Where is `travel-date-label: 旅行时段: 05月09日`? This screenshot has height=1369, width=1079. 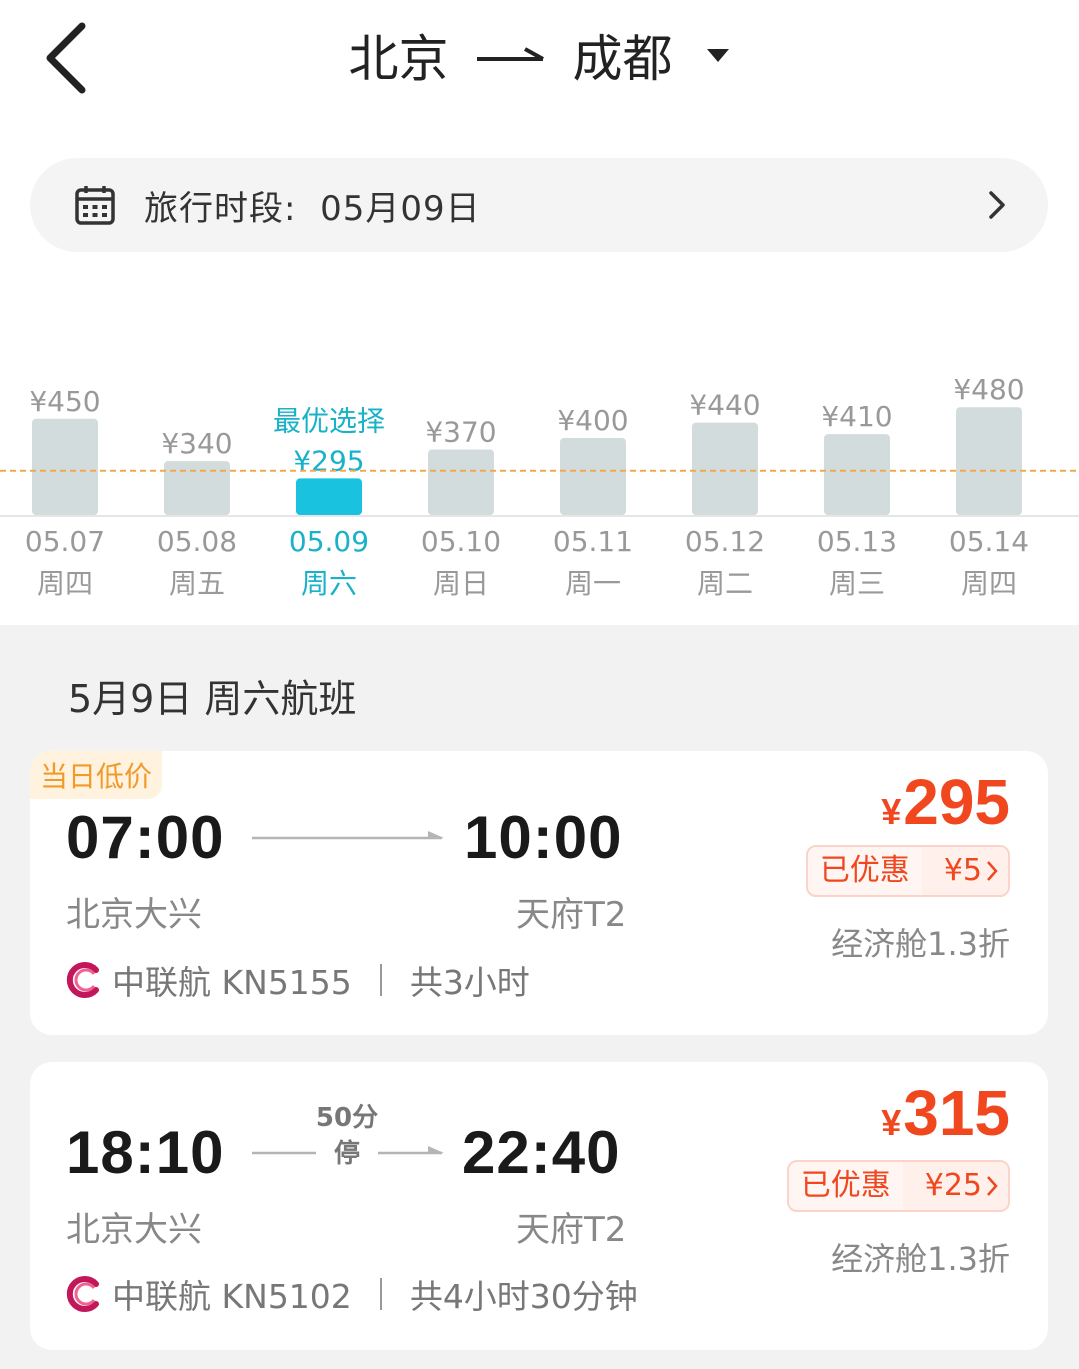
travel-date-label: 旅行时段: 05月09日 is located at coordinates (312, 208).